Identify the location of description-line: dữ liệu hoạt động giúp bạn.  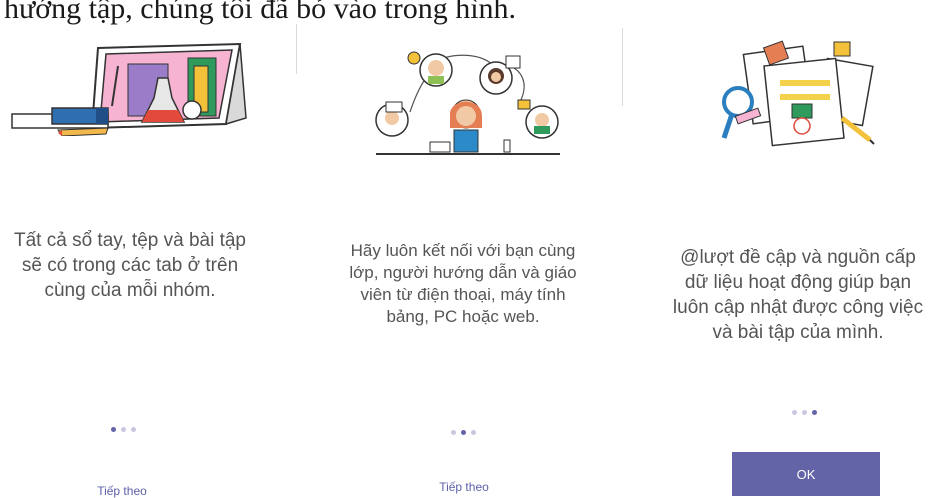
(798, 282).